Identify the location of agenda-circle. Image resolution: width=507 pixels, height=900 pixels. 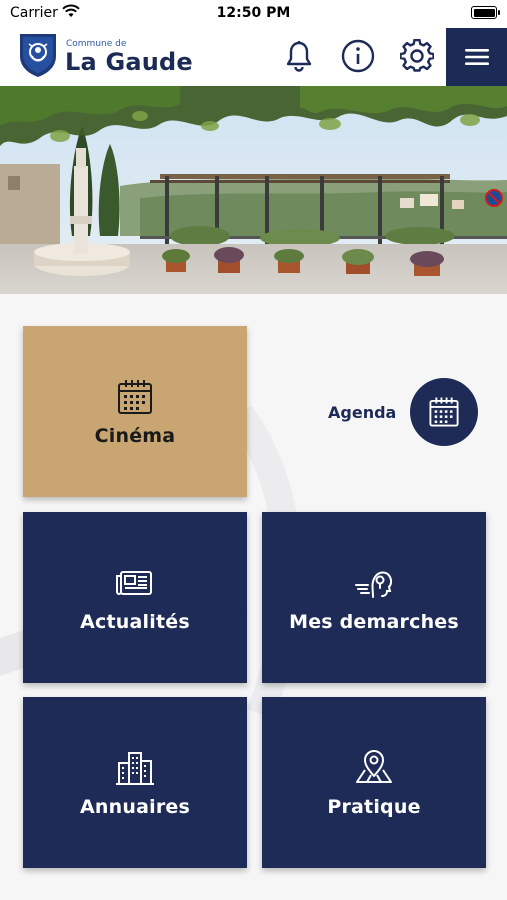
(444, 412).